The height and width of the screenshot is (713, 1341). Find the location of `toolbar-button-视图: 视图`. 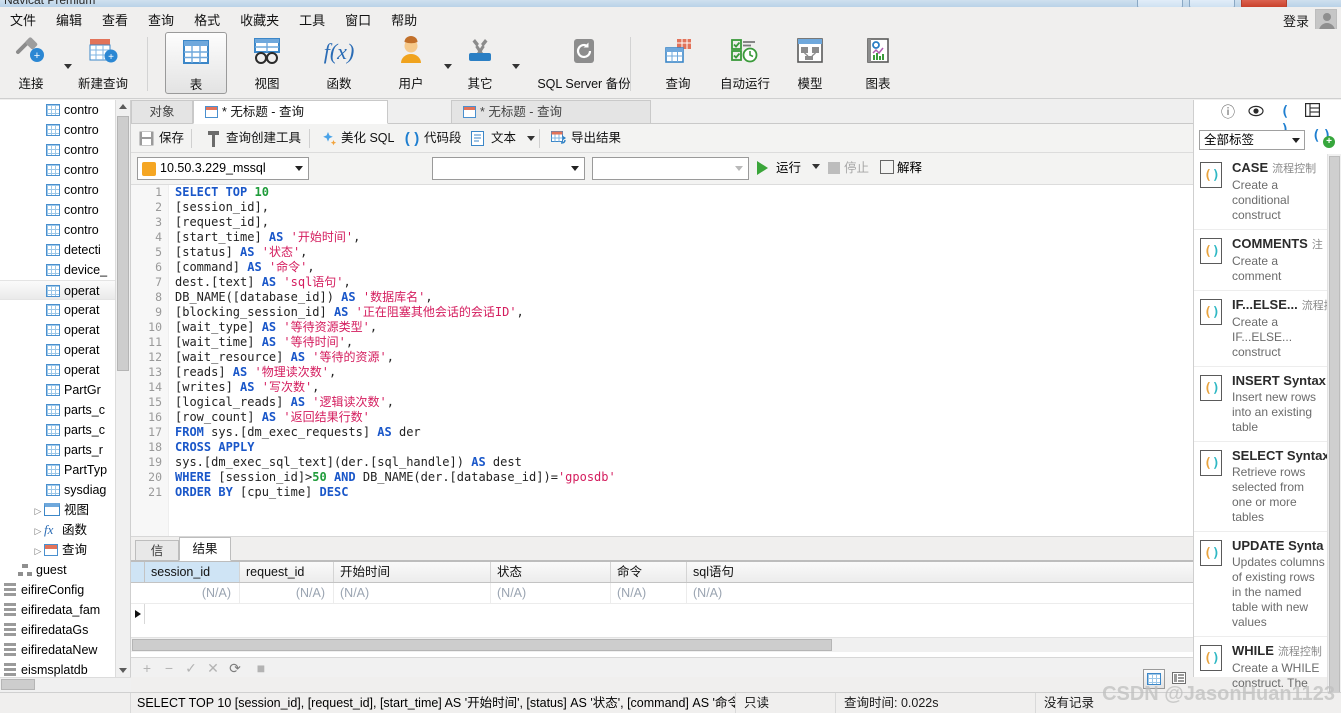

toolbar-button-视图: 视图 is located at coordinates (267, 62).